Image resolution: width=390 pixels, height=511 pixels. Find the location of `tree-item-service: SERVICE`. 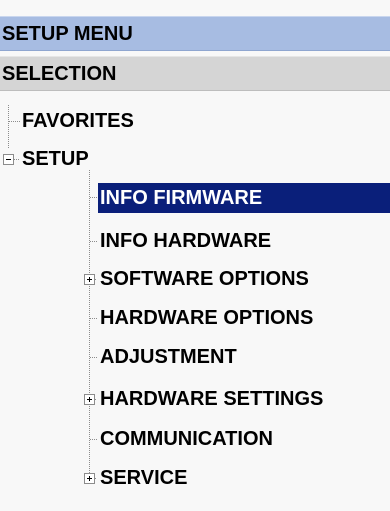

tree-item-service: SERVICE is located at coordinates (145, 478).